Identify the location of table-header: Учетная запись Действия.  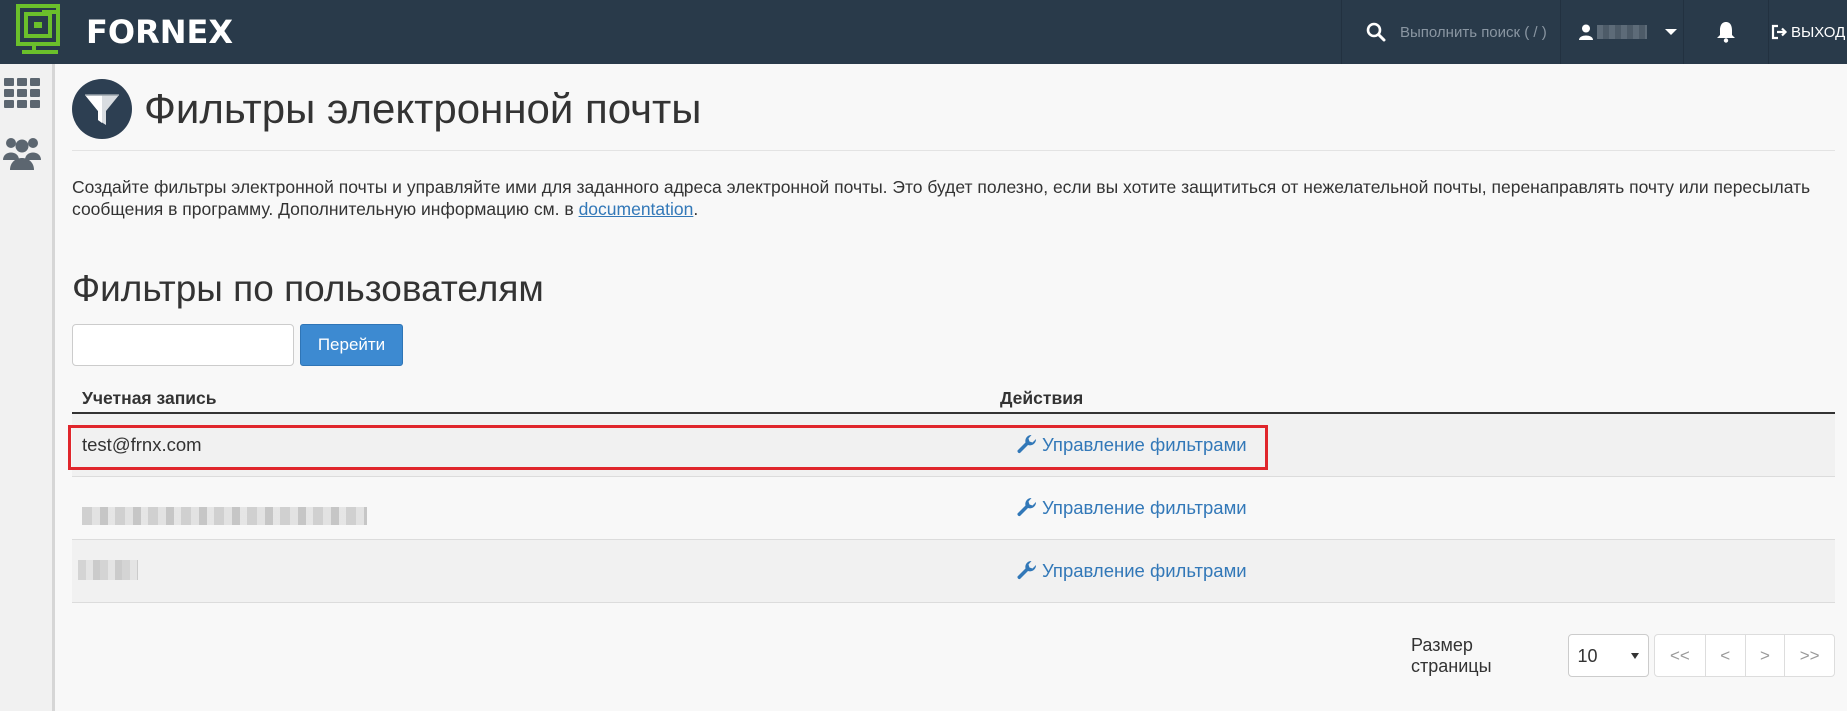
(953, 393).